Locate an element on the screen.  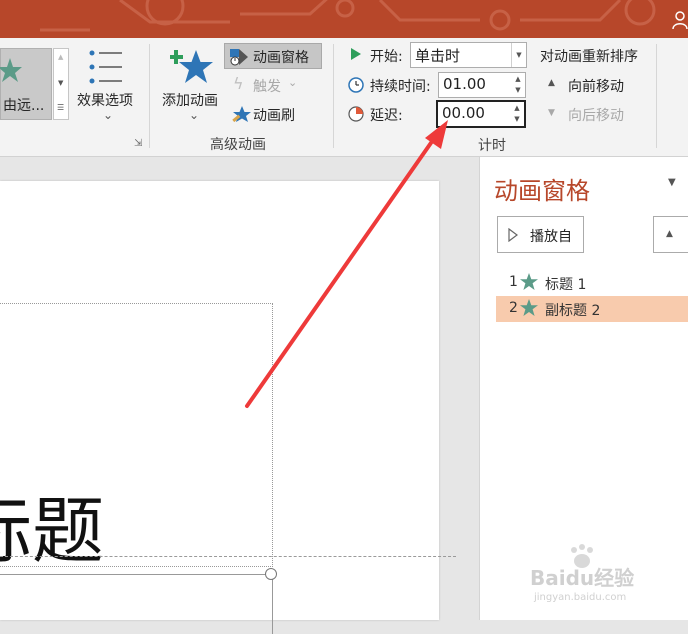
clock-icon is located at coordinates (356, 87).